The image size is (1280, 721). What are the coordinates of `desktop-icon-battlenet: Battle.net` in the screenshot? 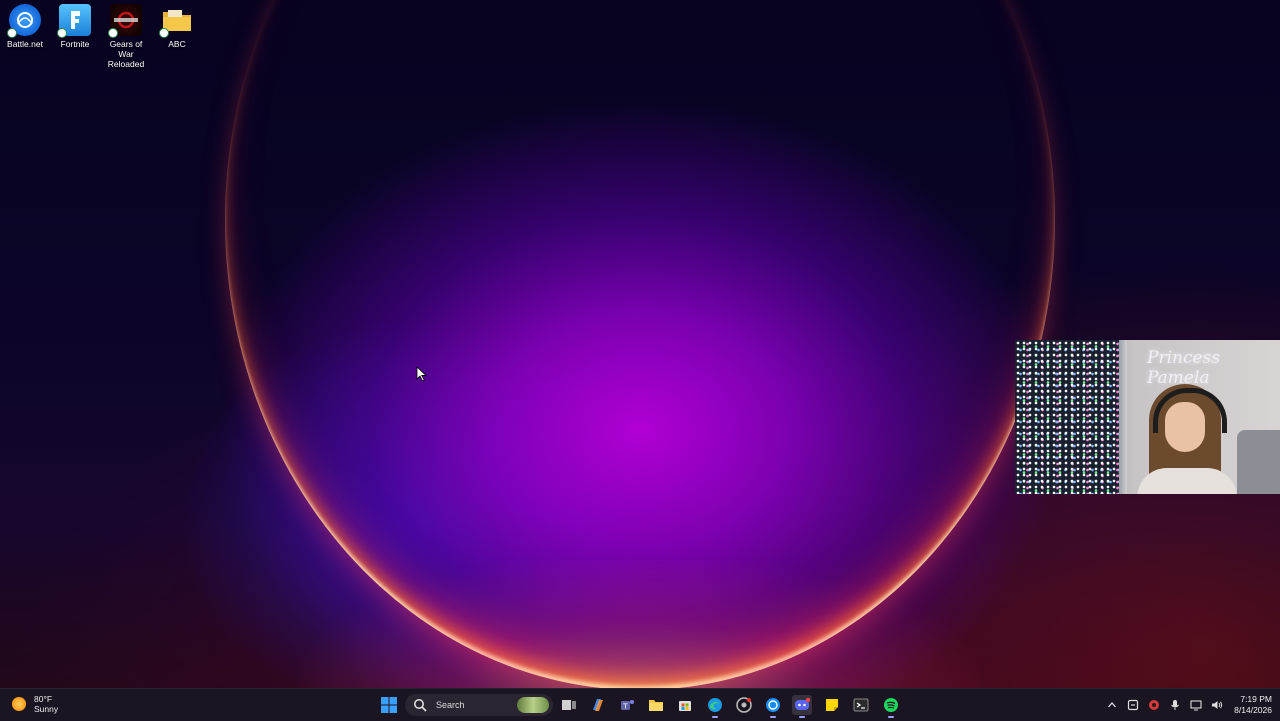 It's located at (25, 26).